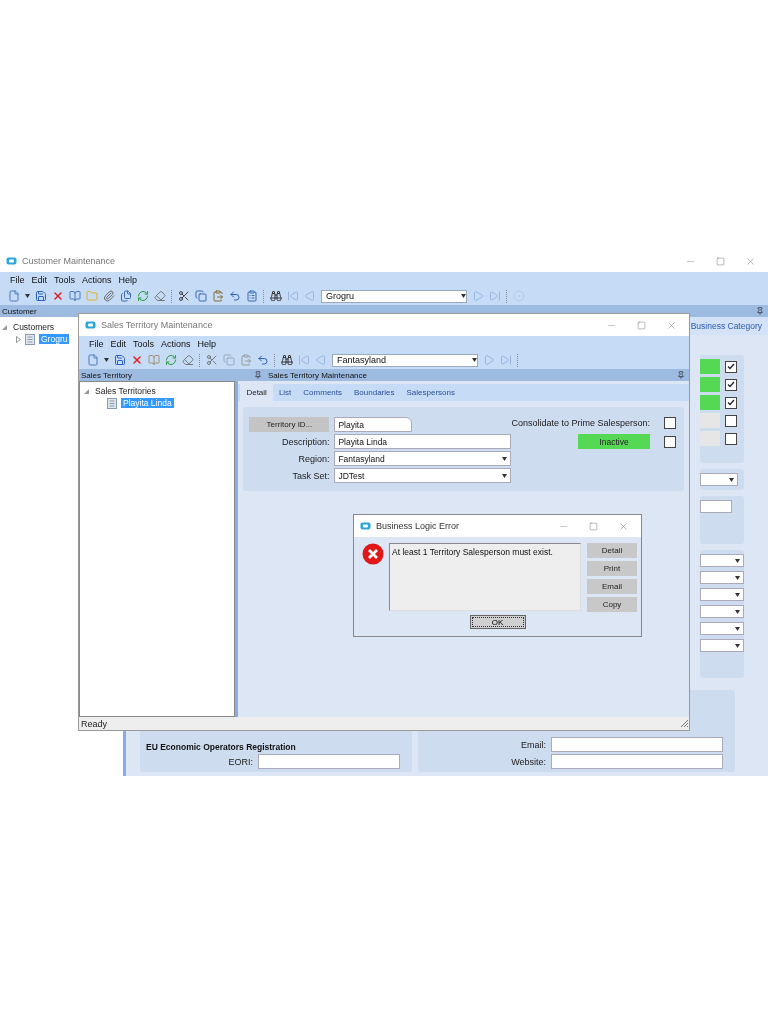 The height and width of the screenshot is (1024, 768). Describe the element at coordinates (423, 475) in the screenshot. I see `dropdown-field: JDTest` at that location.